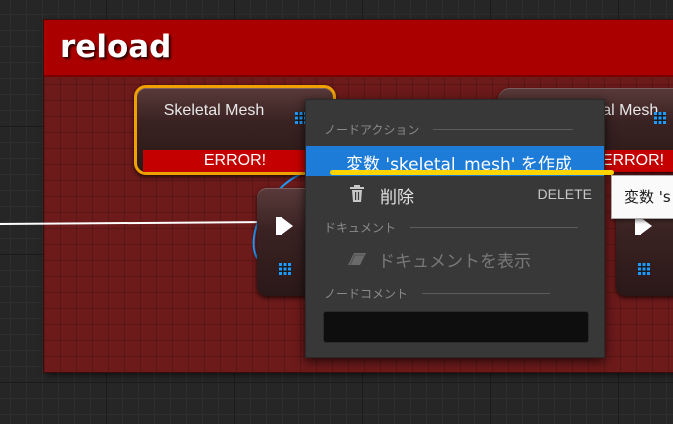 The height and width of the screenshot is (424, 673). I want to click on section-documents: ドキュメント, so click(451, 227).